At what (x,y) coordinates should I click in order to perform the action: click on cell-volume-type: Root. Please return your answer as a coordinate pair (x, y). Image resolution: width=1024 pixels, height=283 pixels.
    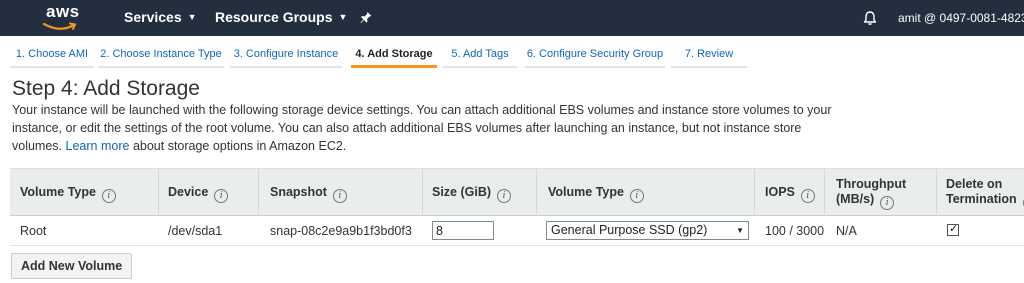
    Looking at the image, I should click on (33, 231).